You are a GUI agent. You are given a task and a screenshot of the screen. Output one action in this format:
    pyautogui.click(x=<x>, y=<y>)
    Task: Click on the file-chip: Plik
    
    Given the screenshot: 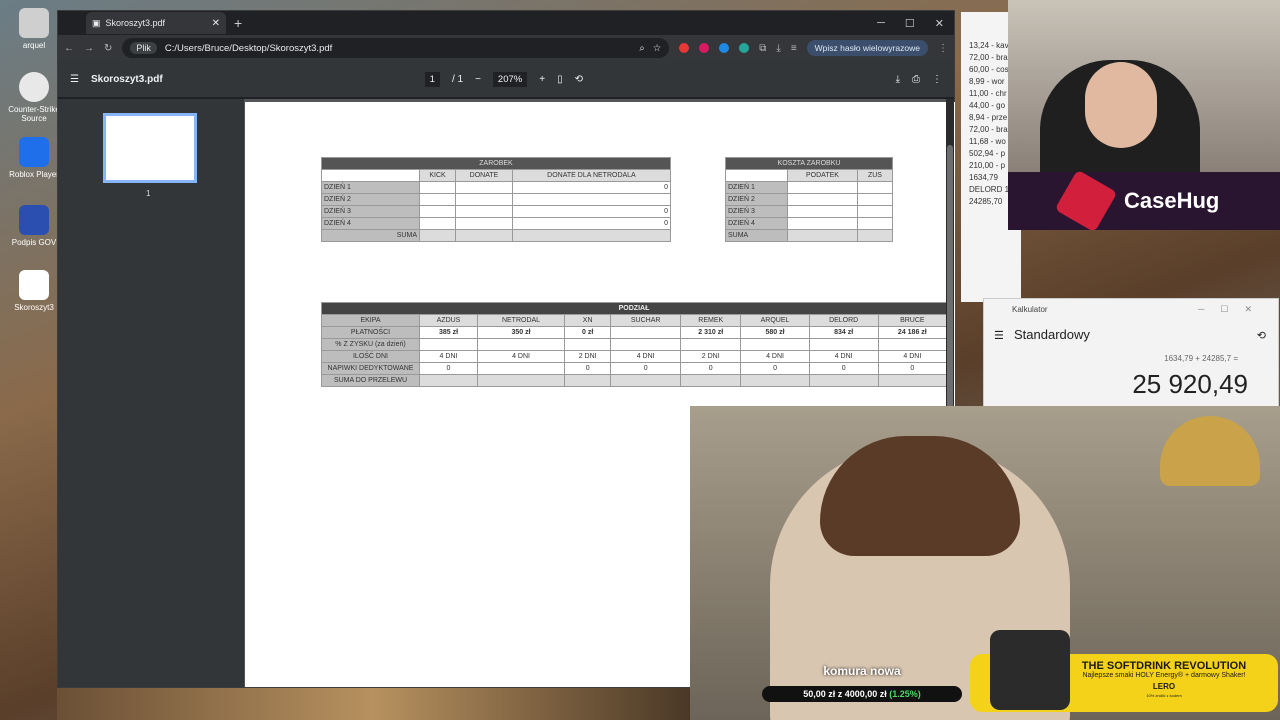 What is the action you would take?
    pyautogui.click(x=143, y=48)
    